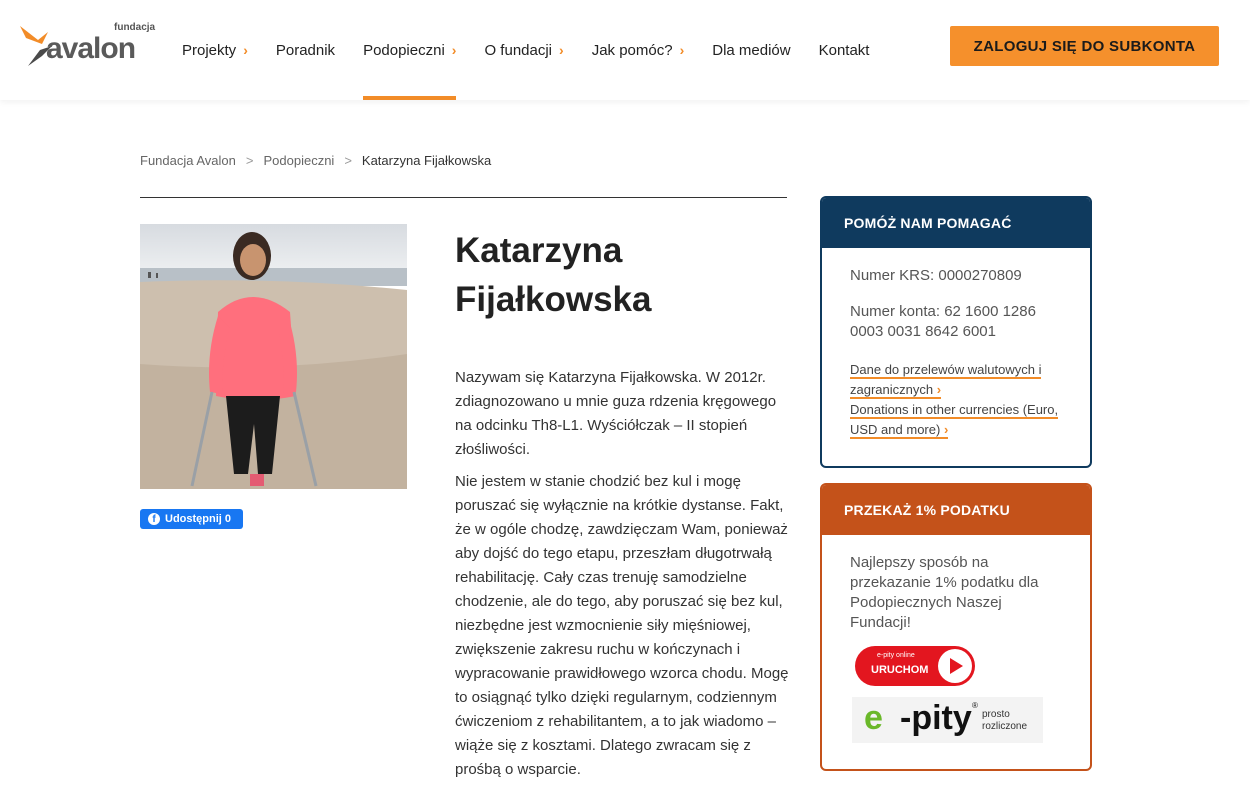  Describe the element at coordinates (936, 275) in the screenshot. I see `krs-number: Numer KRS: 0000270809` at that location.